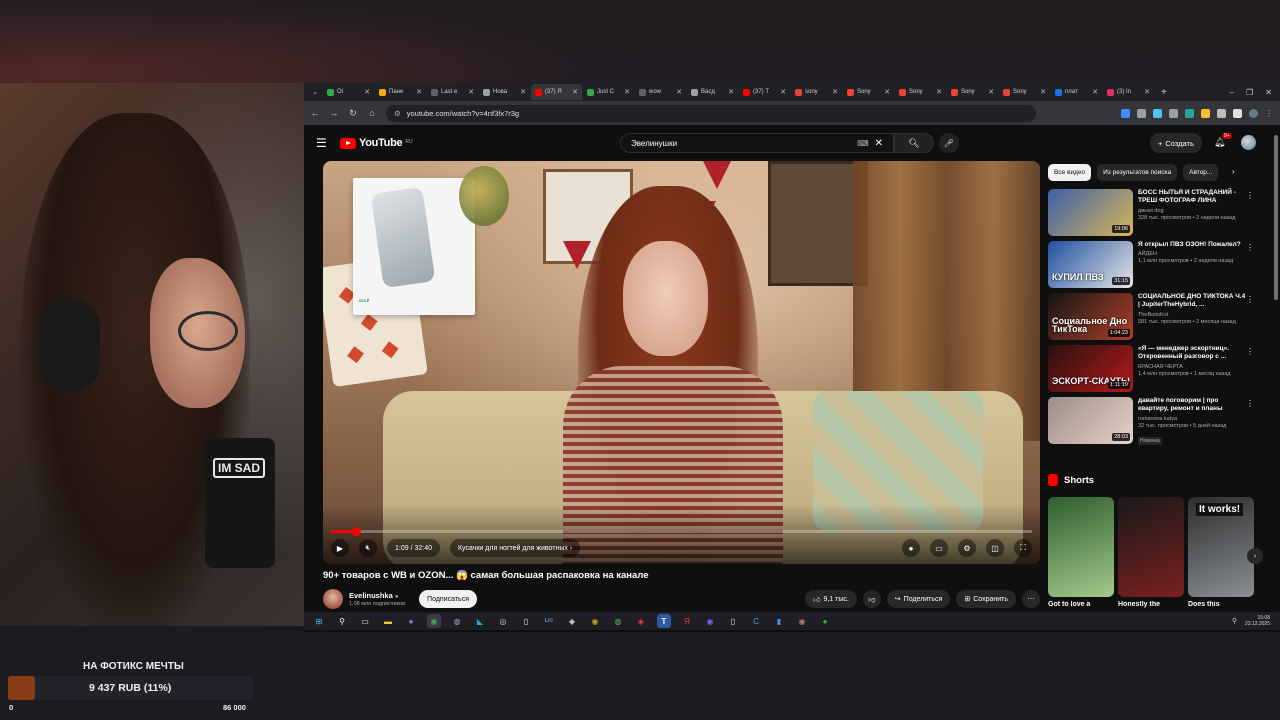  What do you see at coordinates (411, 621) in the screenshot?
I see `discord-icon: ●` at bounding box center [411, 621].